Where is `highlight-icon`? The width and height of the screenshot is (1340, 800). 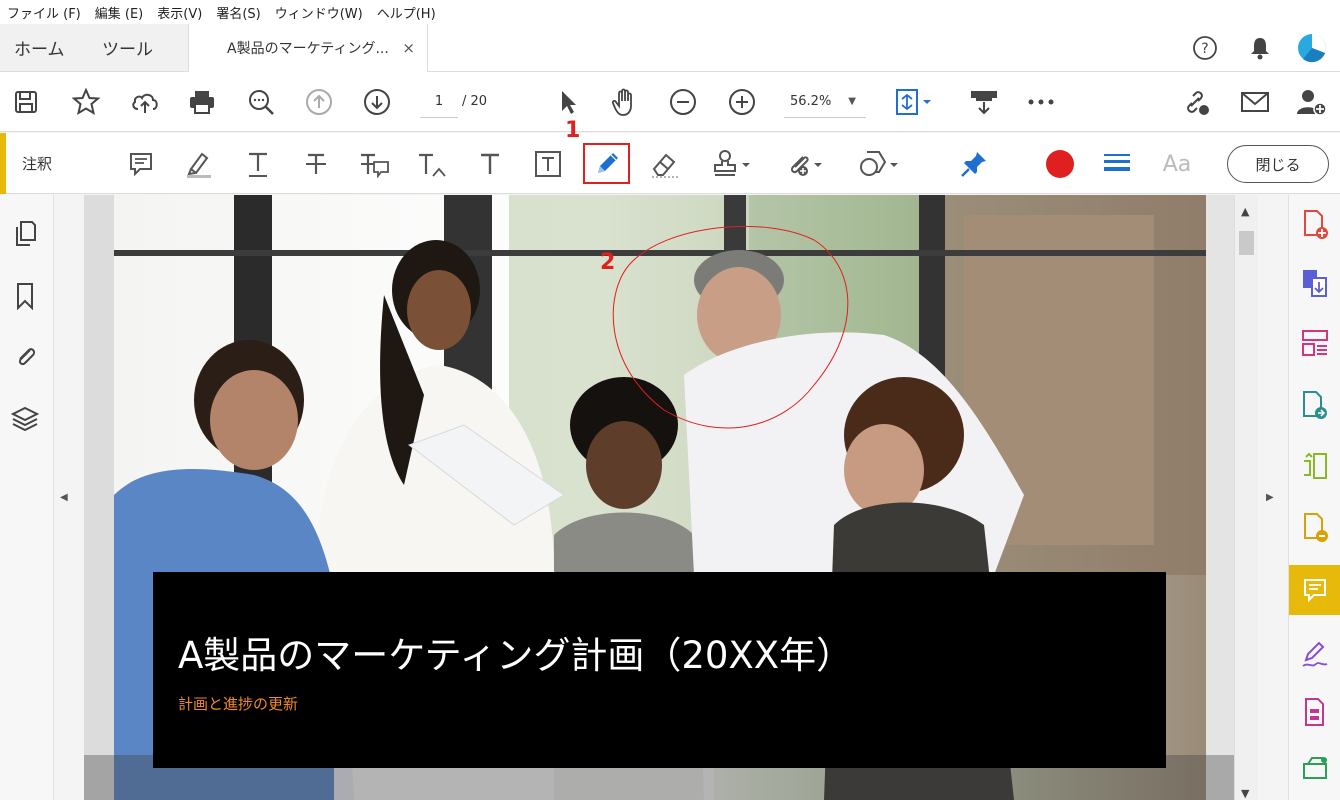
highlight-icon is located at coordinates (199, 164).